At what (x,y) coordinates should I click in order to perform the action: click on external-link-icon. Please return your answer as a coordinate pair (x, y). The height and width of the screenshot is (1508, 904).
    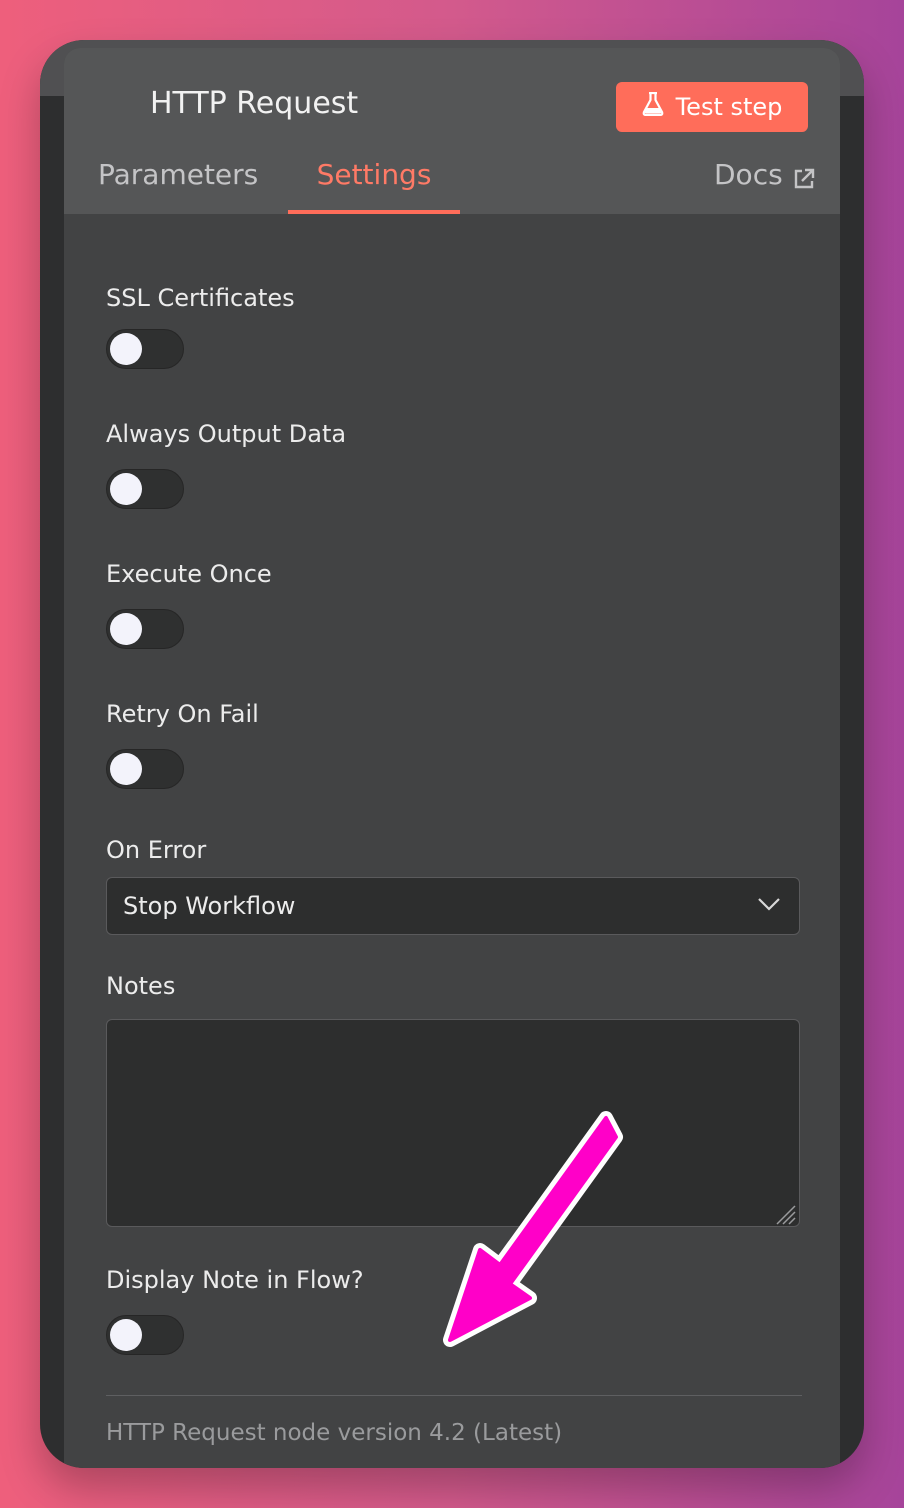
    Looking at the image, I should click on (804, 180).